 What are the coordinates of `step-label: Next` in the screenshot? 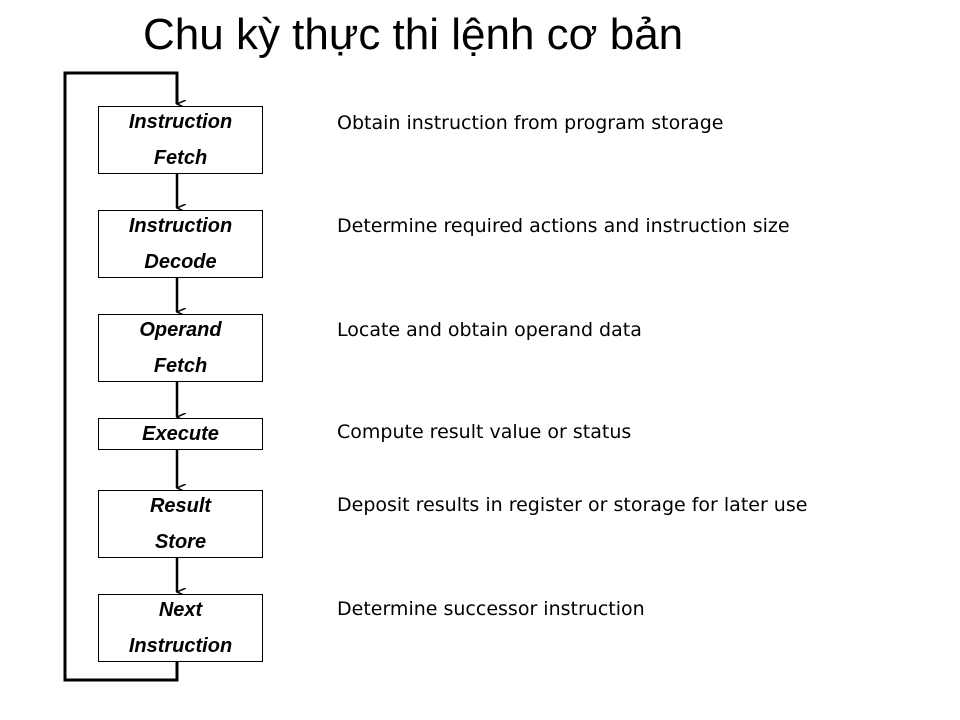 It's located at (180, 610).